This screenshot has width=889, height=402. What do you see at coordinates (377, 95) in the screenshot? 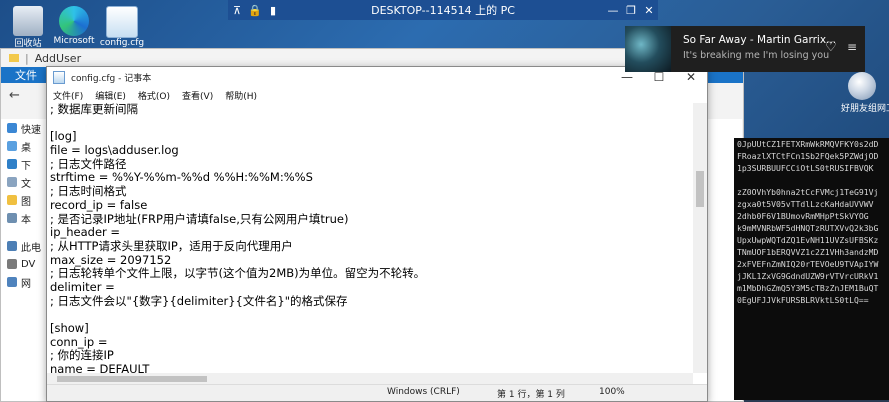
I see `notepad-menubar: 文件(F) 编辑(E) 格式(O) 查看(V) 帮助(H)` at bounding box center [377, 95].